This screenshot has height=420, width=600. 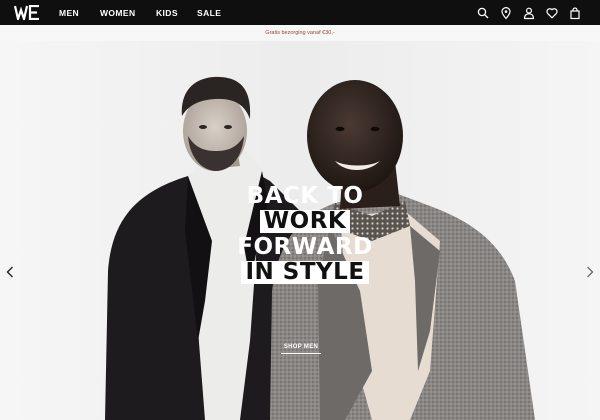 I want to click on shop-men-button: SHOP MEN, so click(x=301, y=347).